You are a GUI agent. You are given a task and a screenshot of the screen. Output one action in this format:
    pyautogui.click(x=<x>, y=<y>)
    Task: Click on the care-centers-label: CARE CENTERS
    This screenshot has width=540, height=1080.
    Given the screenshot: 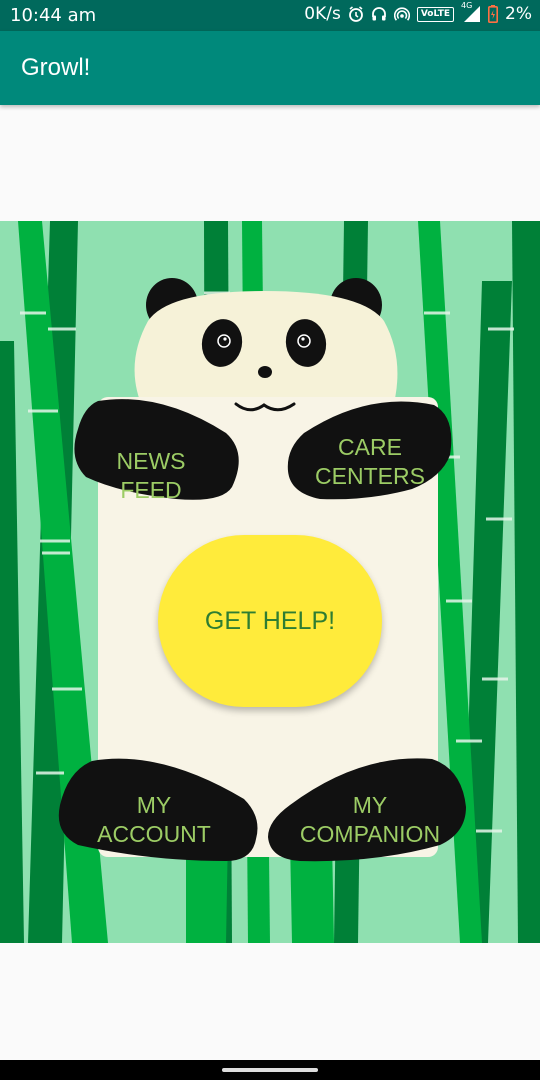 What is the action you would take?
    pyautogui.click(x=370, y=461)
    